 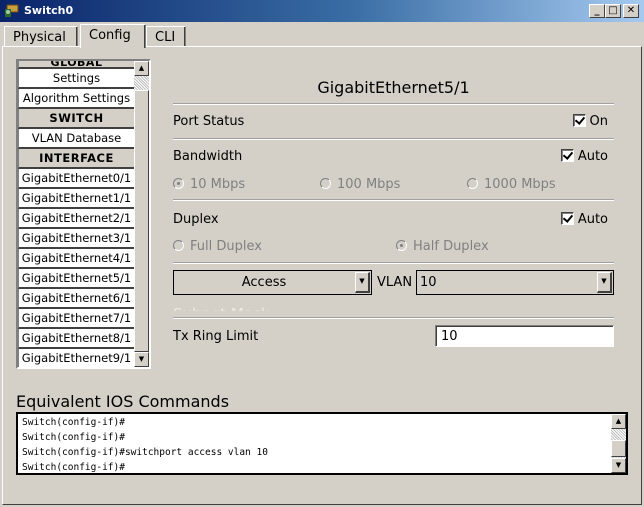 What do you see at coordinates (209, 184) in the screenshot?
I see `bandwidth-10-radio: 10 Mbps` at bounding box center [209, 184].